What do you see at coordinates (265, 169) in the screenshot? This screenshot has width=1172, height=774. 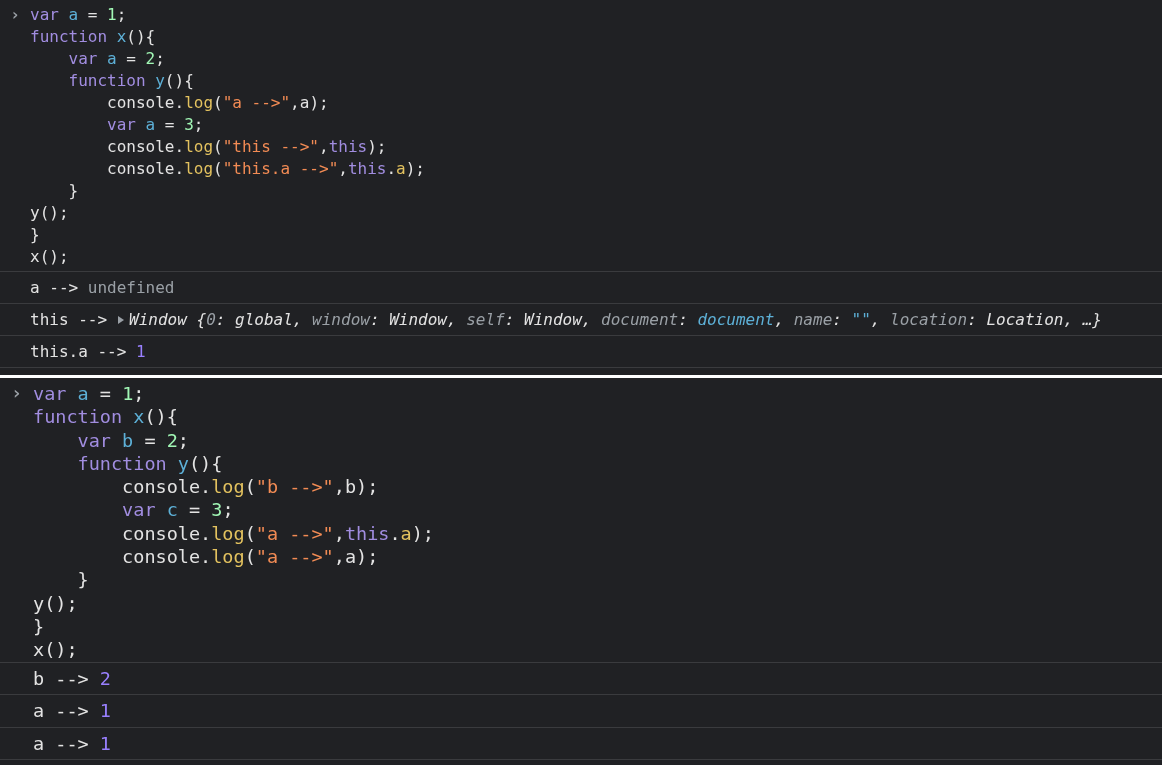 I see `code-line: console.log("this.a -->",this.a);` at bounding box center [265, 169].